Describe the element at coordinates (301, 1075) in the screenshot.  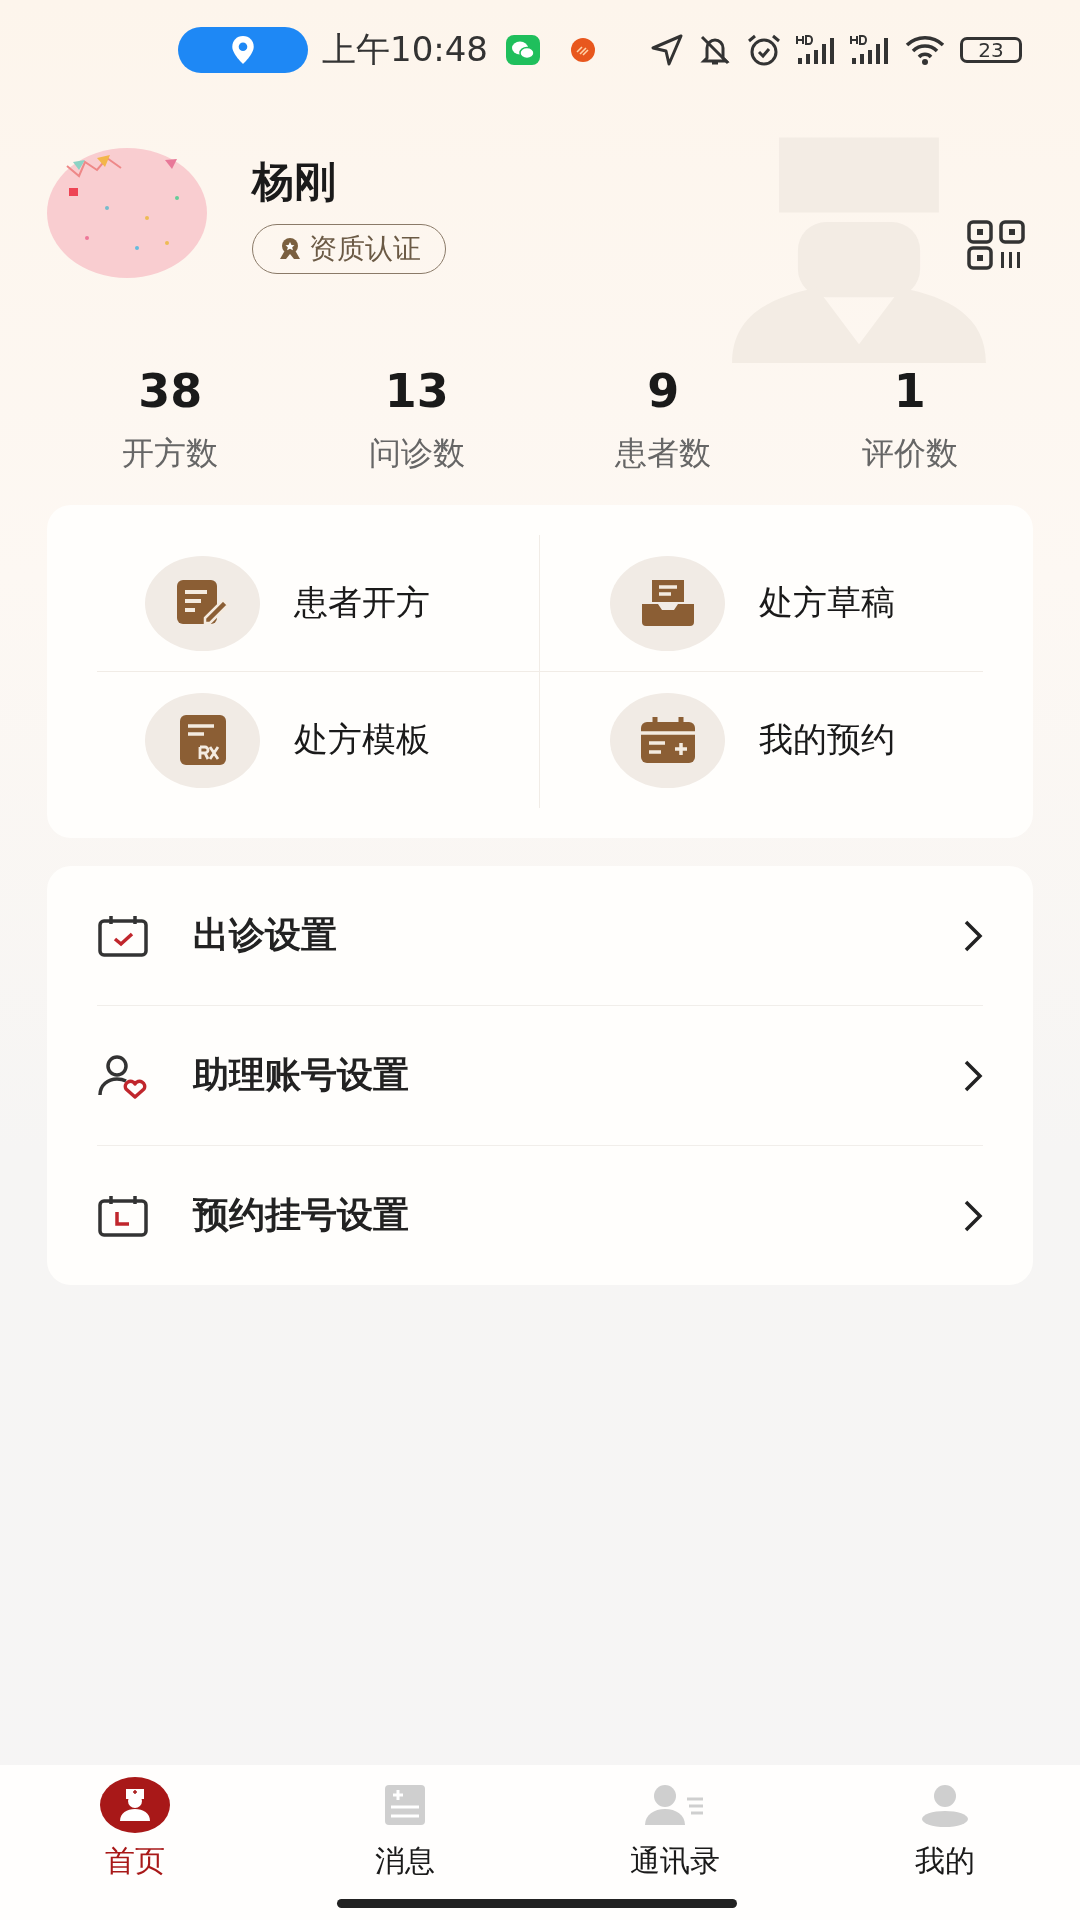
I see `settings-label: 助理账号设置` at that location.